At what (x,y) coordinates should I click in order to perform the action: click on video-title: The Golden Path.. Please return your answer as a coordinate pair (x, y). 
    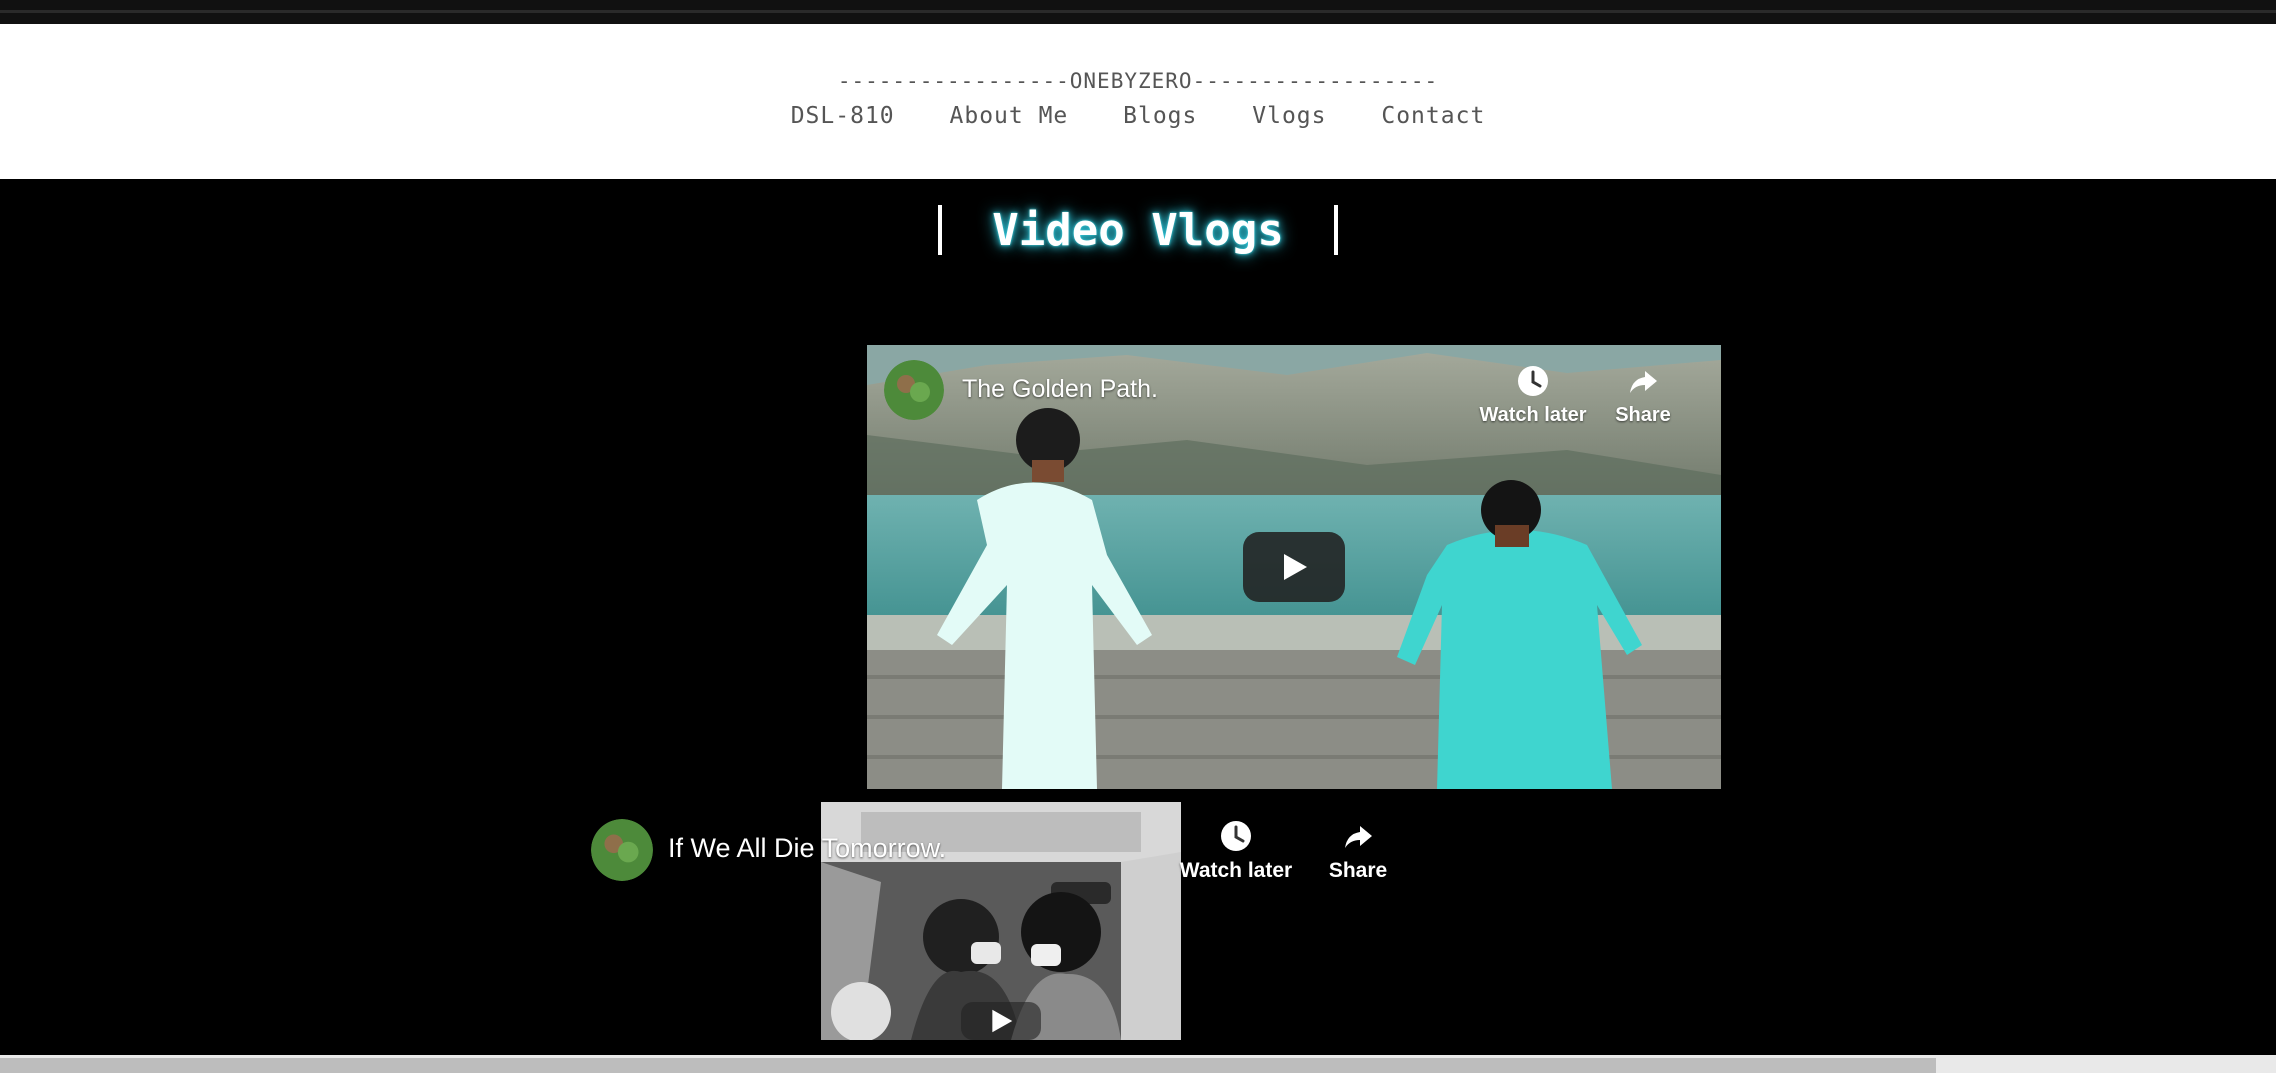
    Looking at the image, I should click on (1060, 389).